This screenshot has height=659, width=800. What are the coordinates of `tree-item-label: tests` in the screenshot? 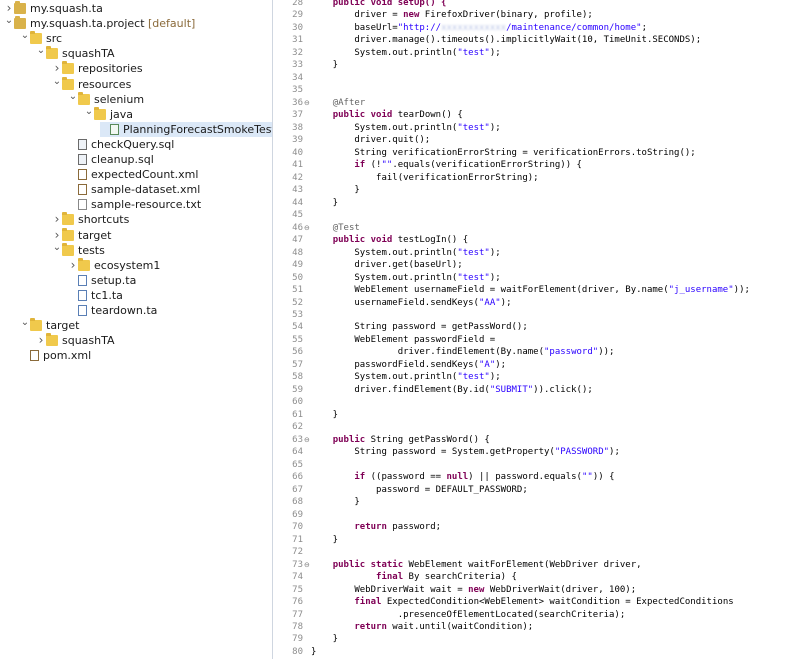 It's located at (91, 250).